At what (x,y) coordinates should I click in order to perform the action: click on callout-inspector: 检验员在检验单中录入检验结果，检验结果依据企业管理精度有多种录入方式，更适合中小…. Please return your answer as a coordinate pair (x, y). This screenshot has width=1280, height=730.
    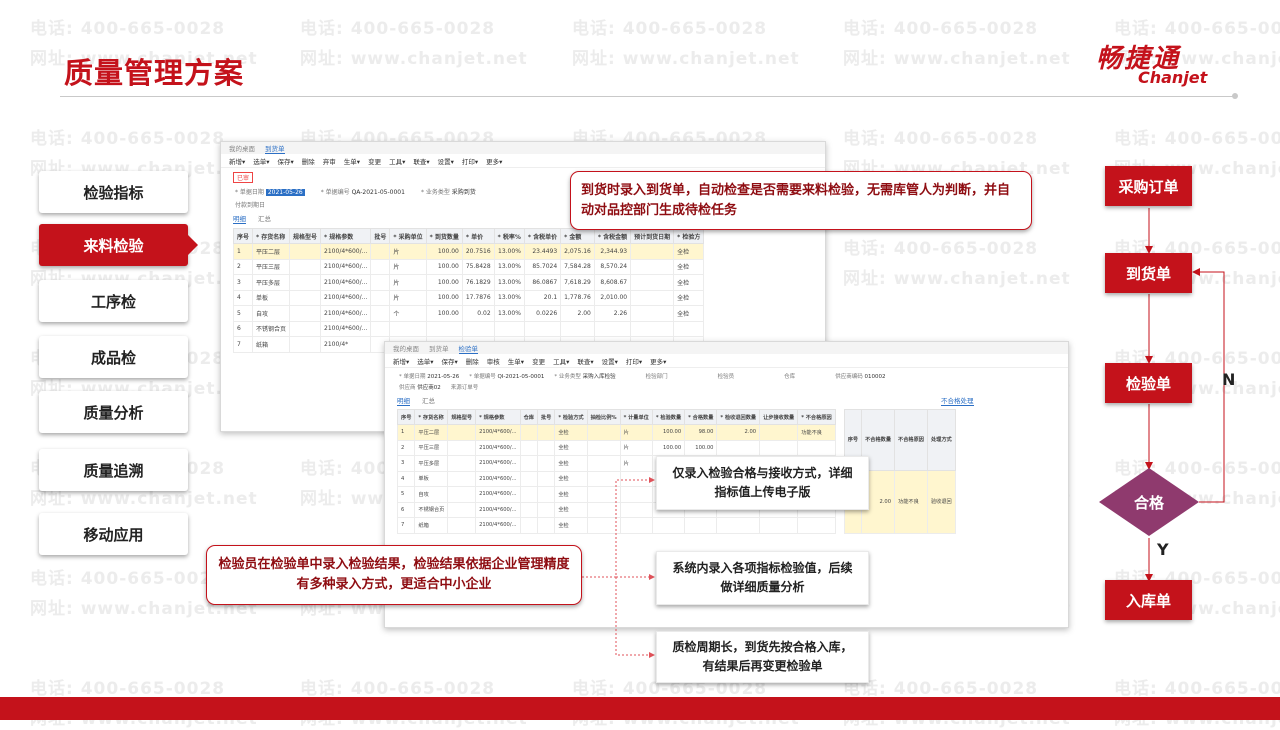
    Looking at the image, I should click on (394, 575).